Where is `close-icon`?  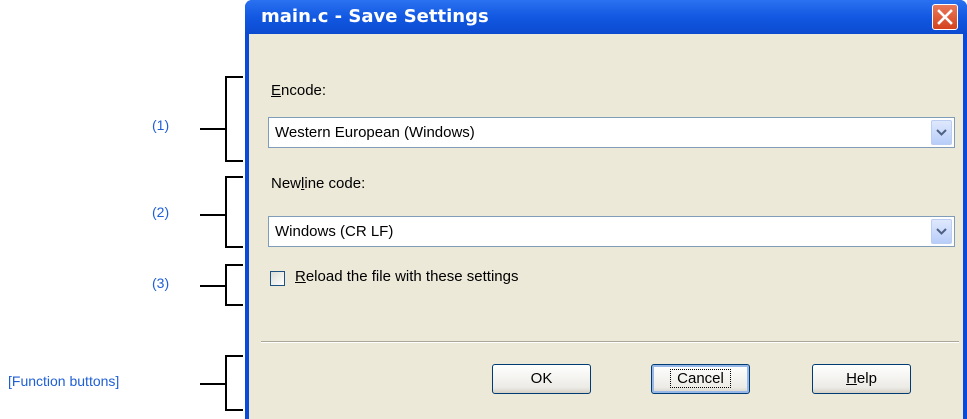
close-icon is located at coordinates (945, 17).